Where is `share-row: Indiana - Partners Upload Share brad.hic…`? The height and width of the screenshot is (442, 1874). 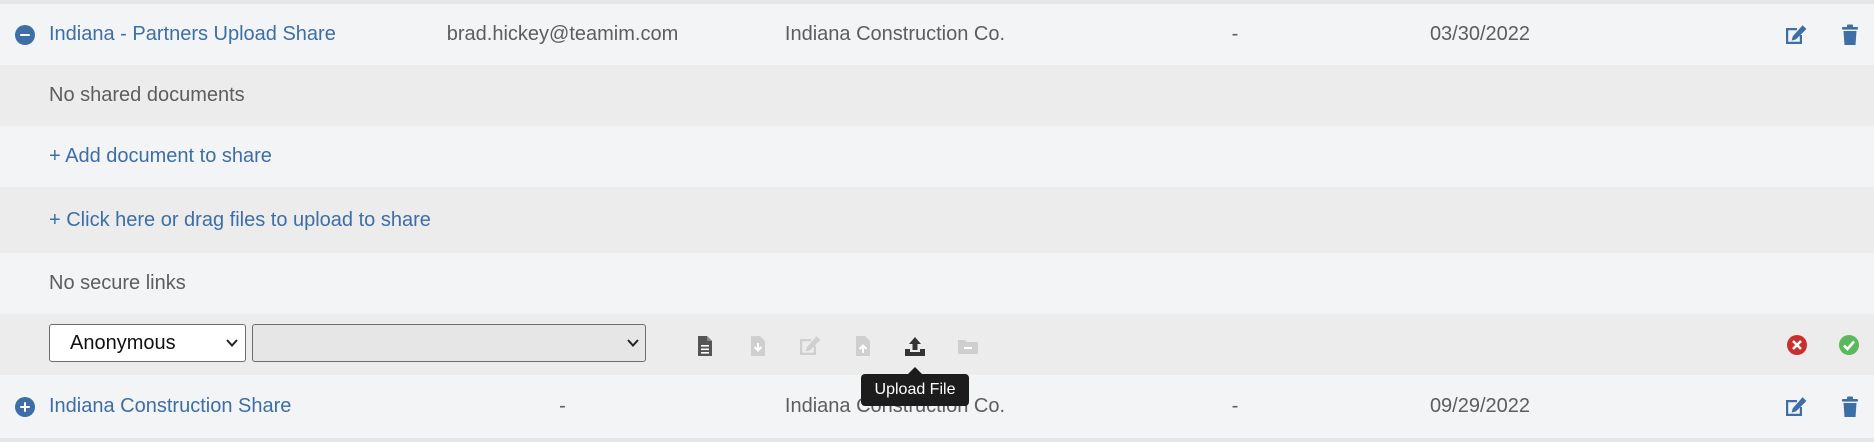 share-row: Indiana - Partners Upload Share brad.hic… is located at coordinates (937, 34).